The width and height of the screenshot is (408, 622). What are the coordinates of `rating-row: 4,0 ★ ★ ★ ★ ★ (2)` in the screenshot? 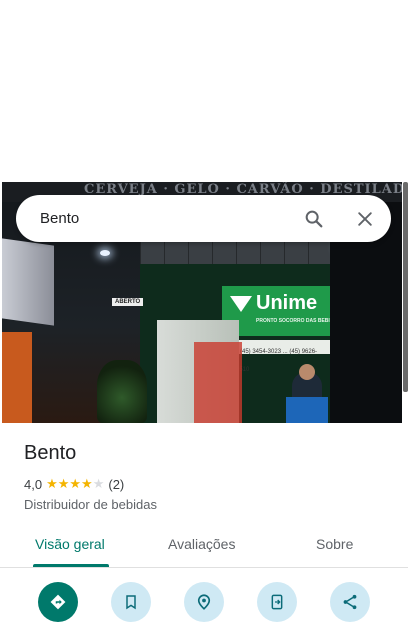 It's located at (74, 484).